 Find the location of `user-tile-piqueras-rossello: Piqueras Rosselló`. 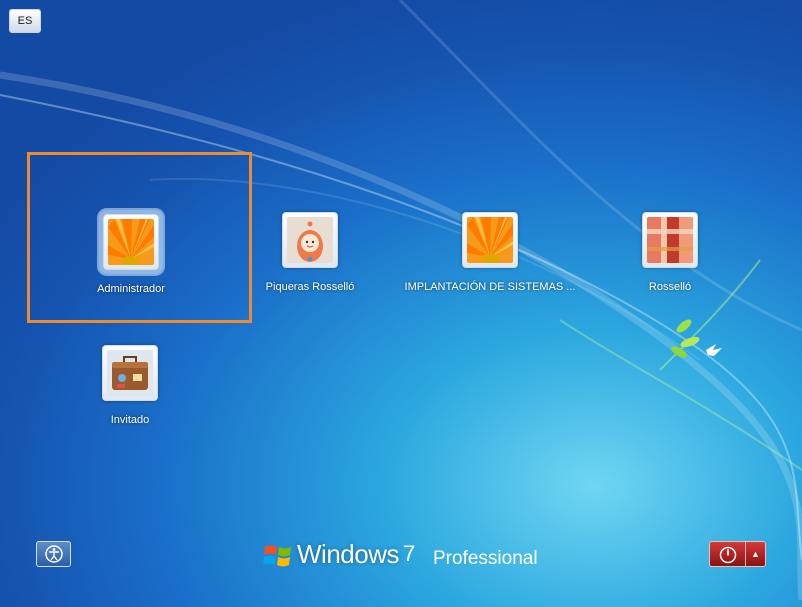

user-tile-piqueras-rossello: Piqueras Rosselló is located at coordinates (310, 262).